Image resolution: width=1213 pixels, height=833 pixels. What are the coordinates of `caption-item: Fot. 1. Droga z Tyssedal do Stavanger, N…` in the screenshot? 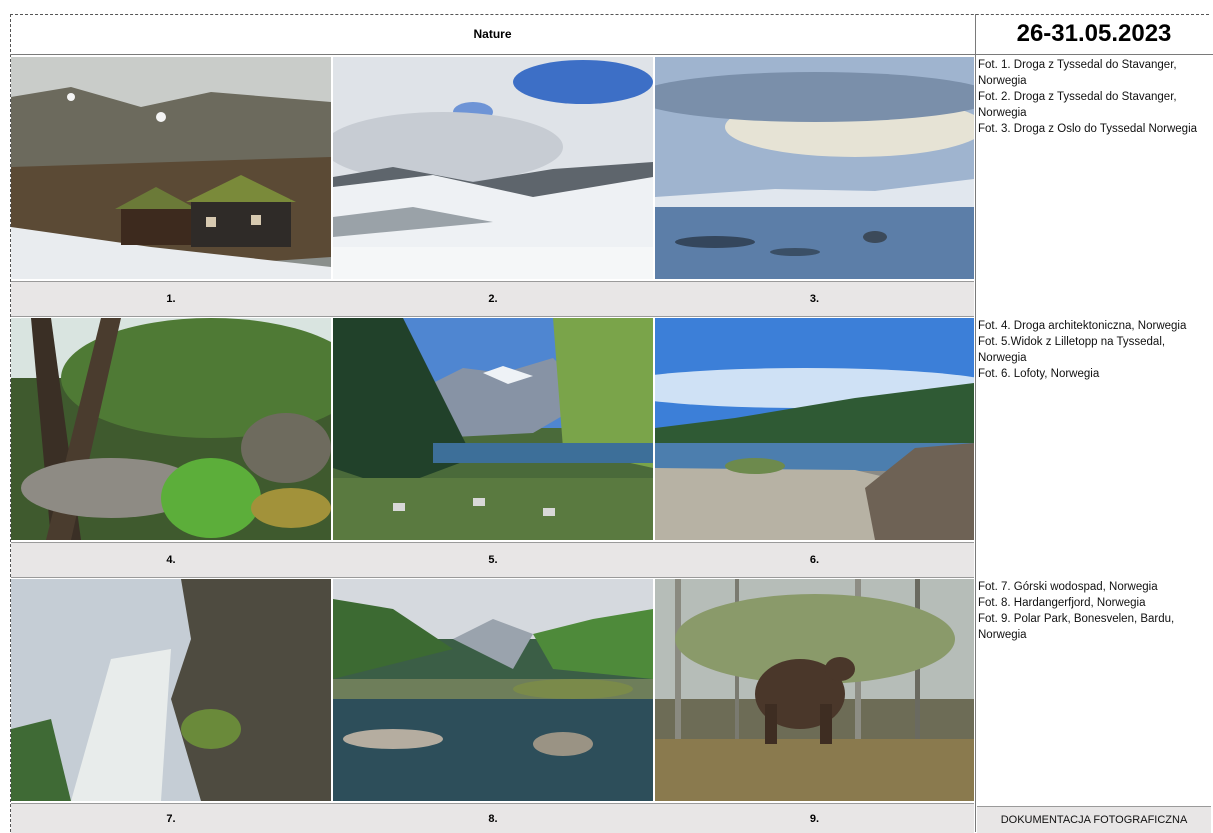 It's located at (1077, 73).